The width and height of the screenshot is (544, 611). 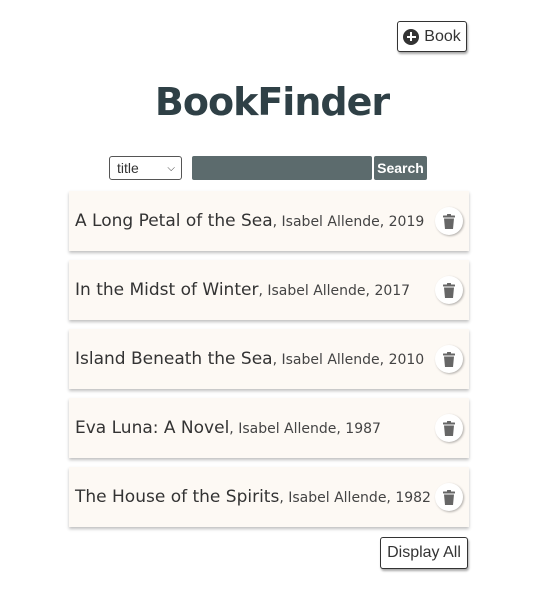 I want to click on add-book-button: Book, so click(x=432, y=36).